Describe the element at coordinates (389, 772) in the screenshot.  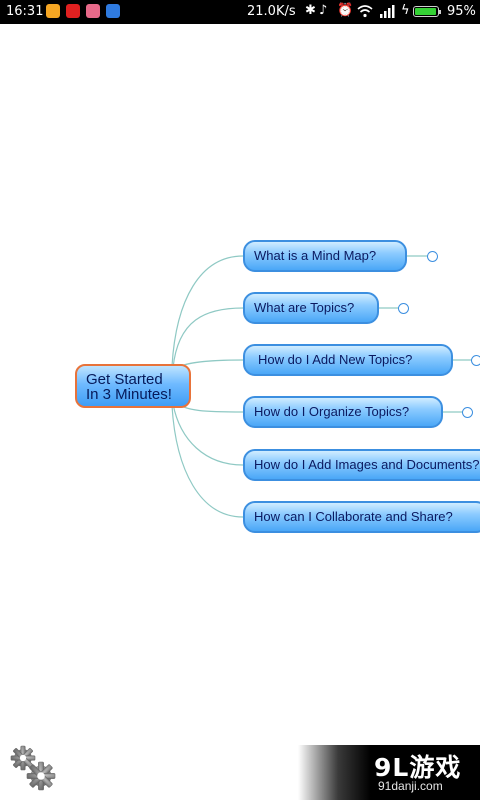
I see `watermark: 9L游戏 91danji.com` at that location.